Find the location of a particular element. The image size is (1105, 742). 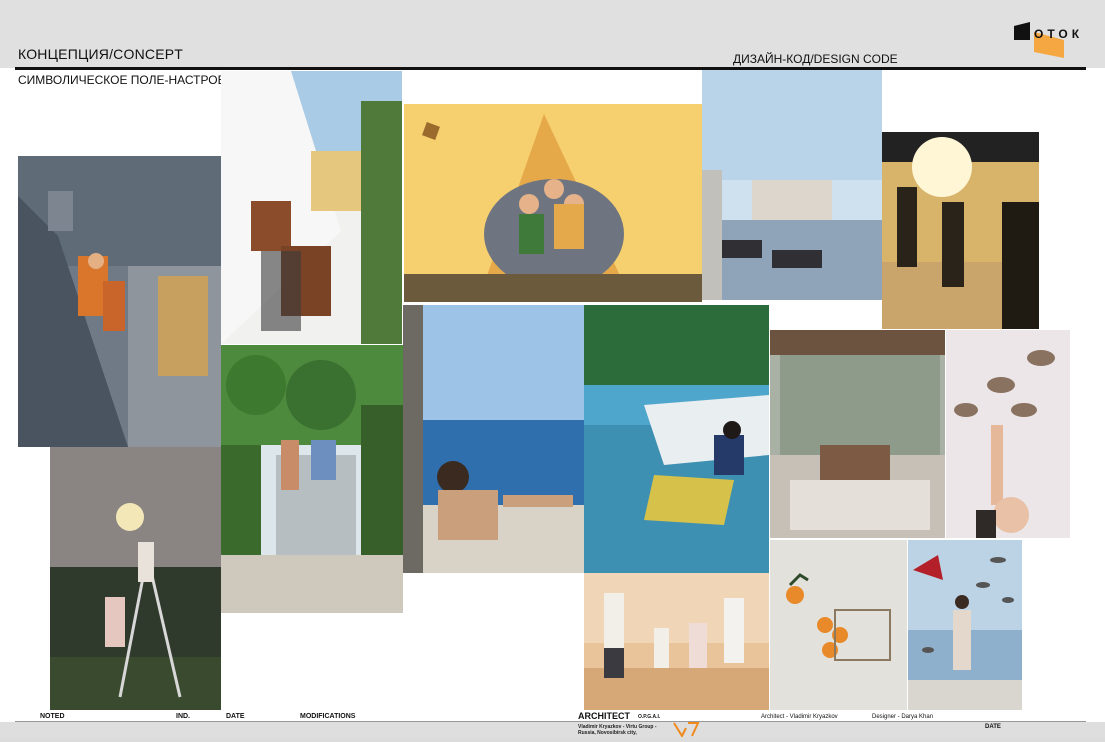

sea-view-woman-image is located at coordinates (493, 439).